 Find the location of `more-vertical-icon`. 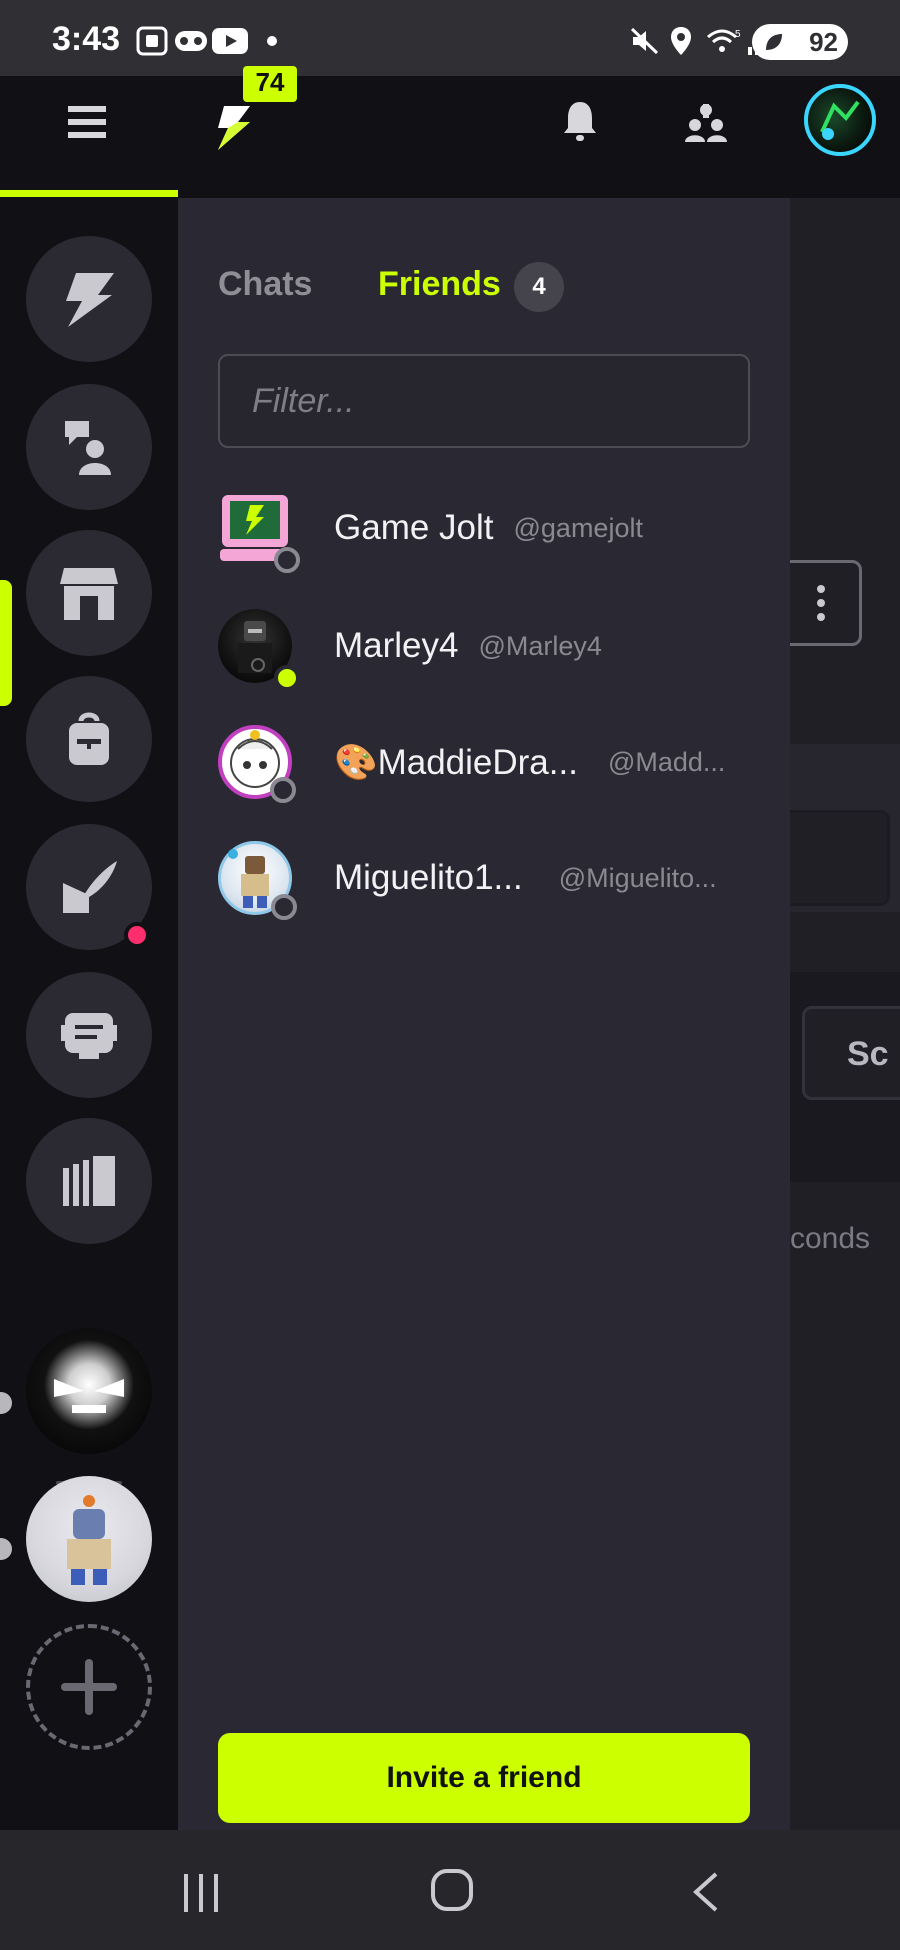

more-vertical-icon is located at coordinates (821, 603).